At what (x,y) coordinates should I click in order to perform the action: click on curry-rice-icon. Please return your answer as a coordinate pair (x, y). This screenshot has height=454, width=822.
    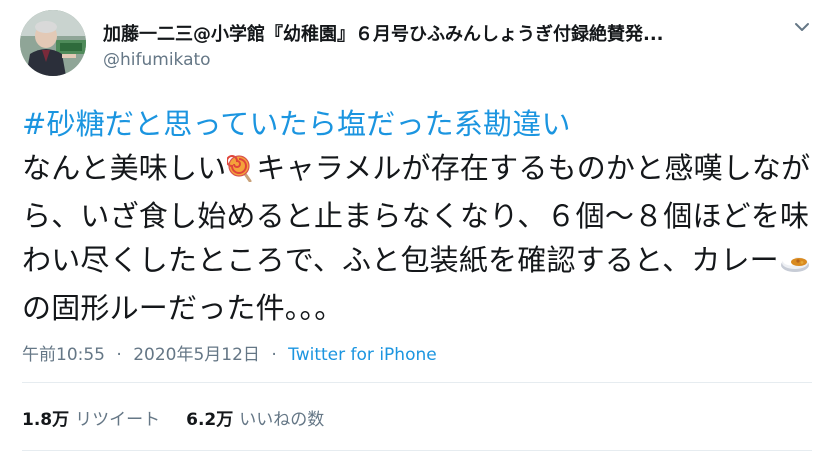
    Looking at the image, I should click on (795, 264).